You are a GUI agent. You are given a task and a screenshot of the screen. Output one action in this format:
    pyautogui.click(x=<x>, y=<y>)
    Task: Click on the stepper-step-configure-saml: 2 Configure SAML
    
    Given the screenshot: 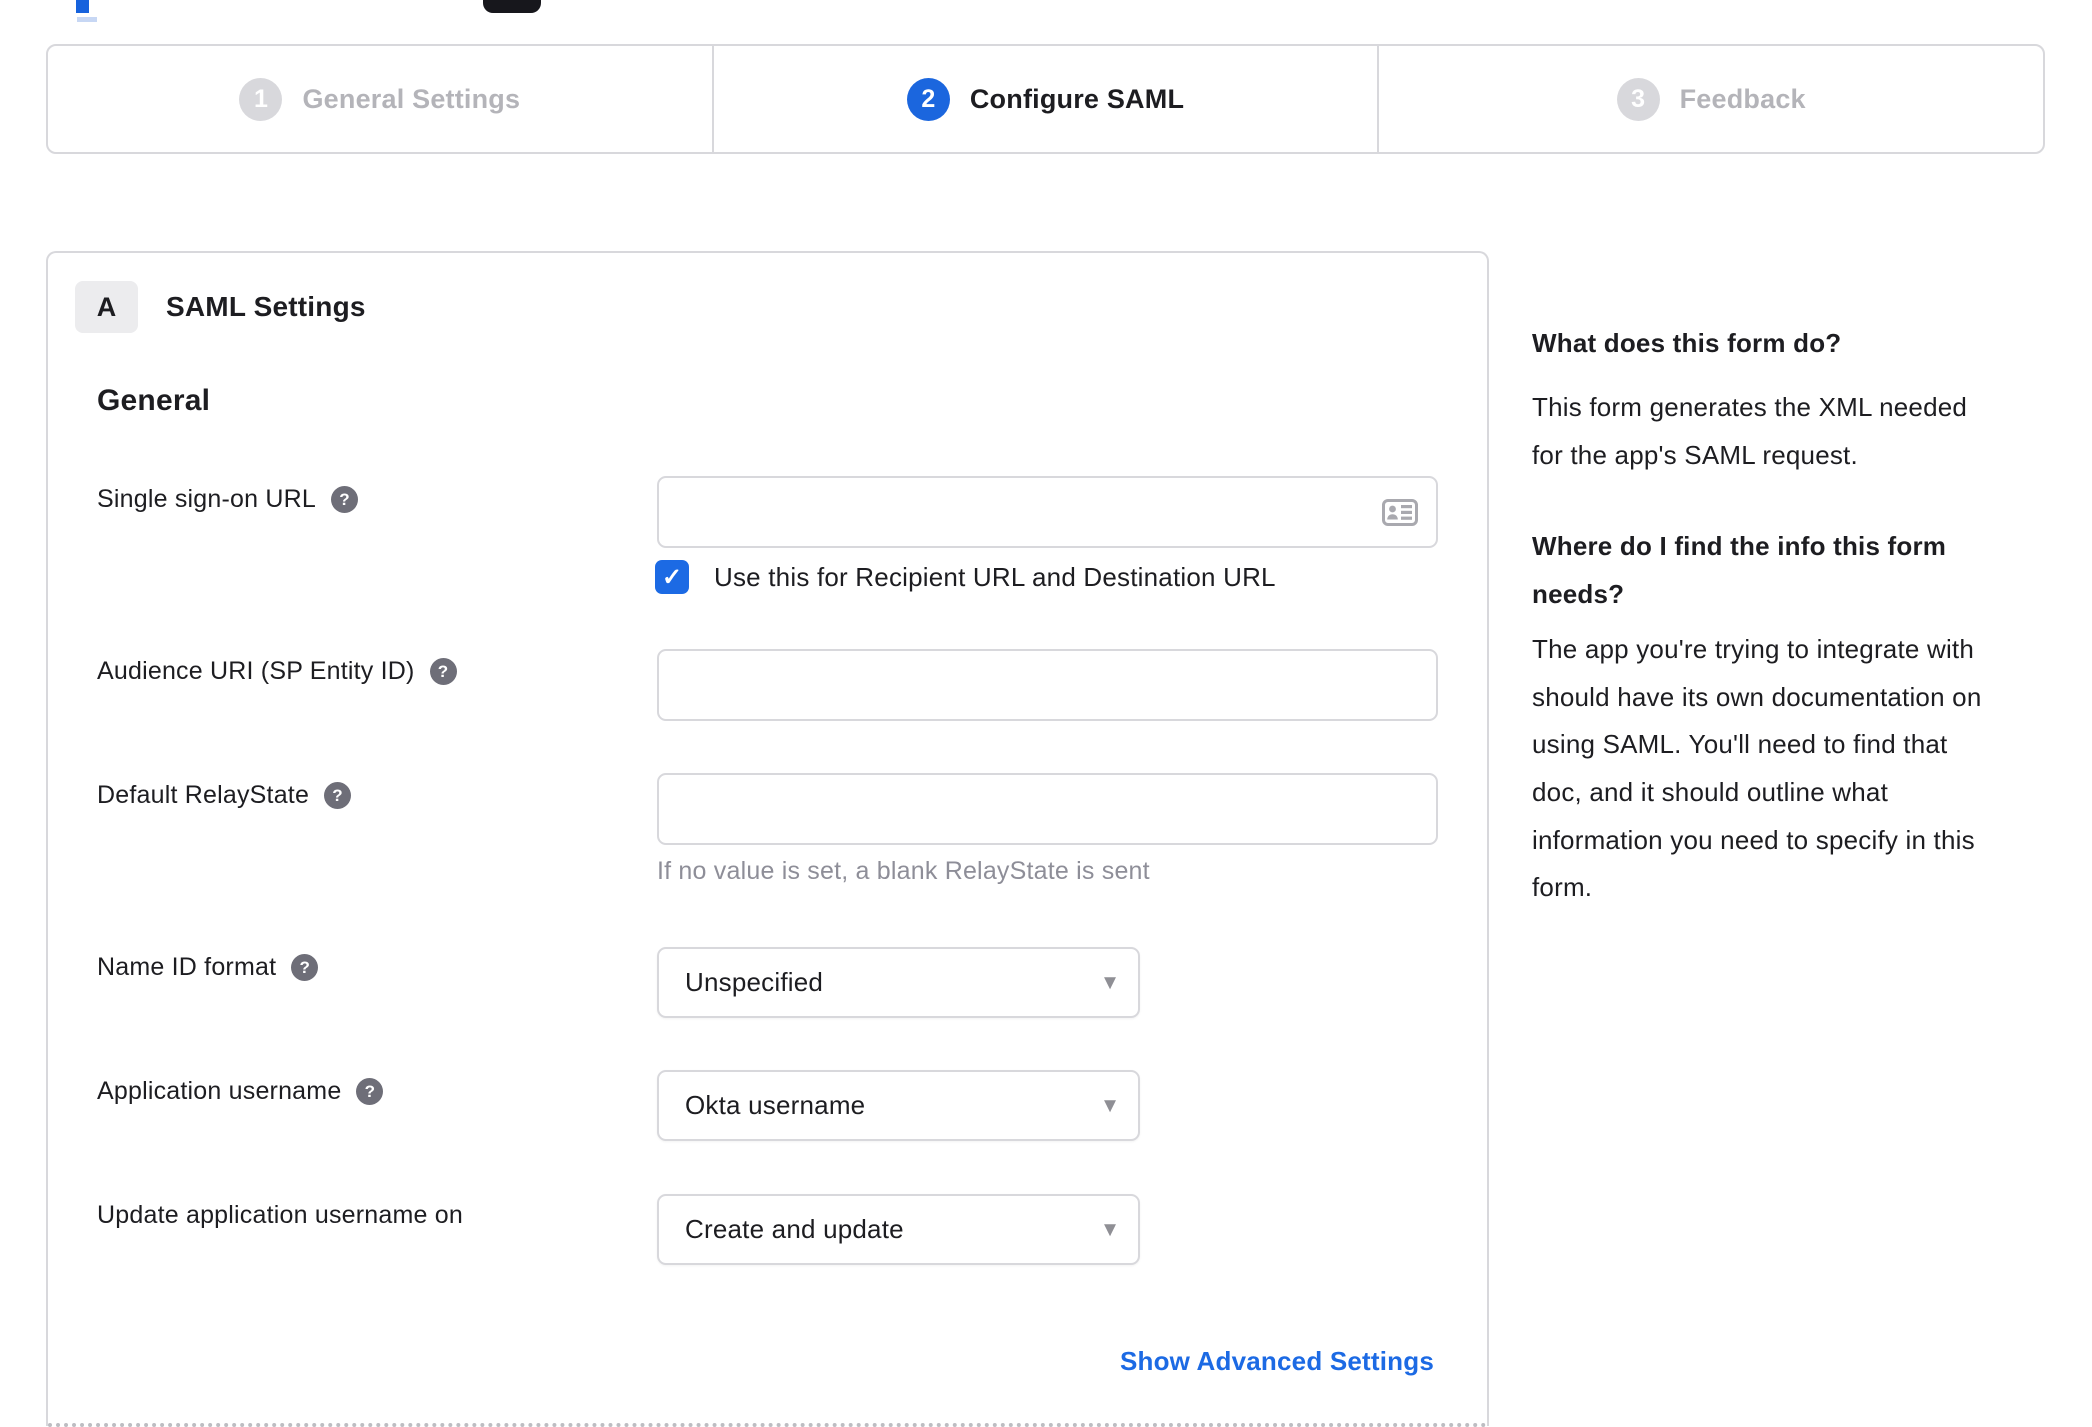 What is the action you would take?
    pyautogui.click(x=1044, y=99)
    